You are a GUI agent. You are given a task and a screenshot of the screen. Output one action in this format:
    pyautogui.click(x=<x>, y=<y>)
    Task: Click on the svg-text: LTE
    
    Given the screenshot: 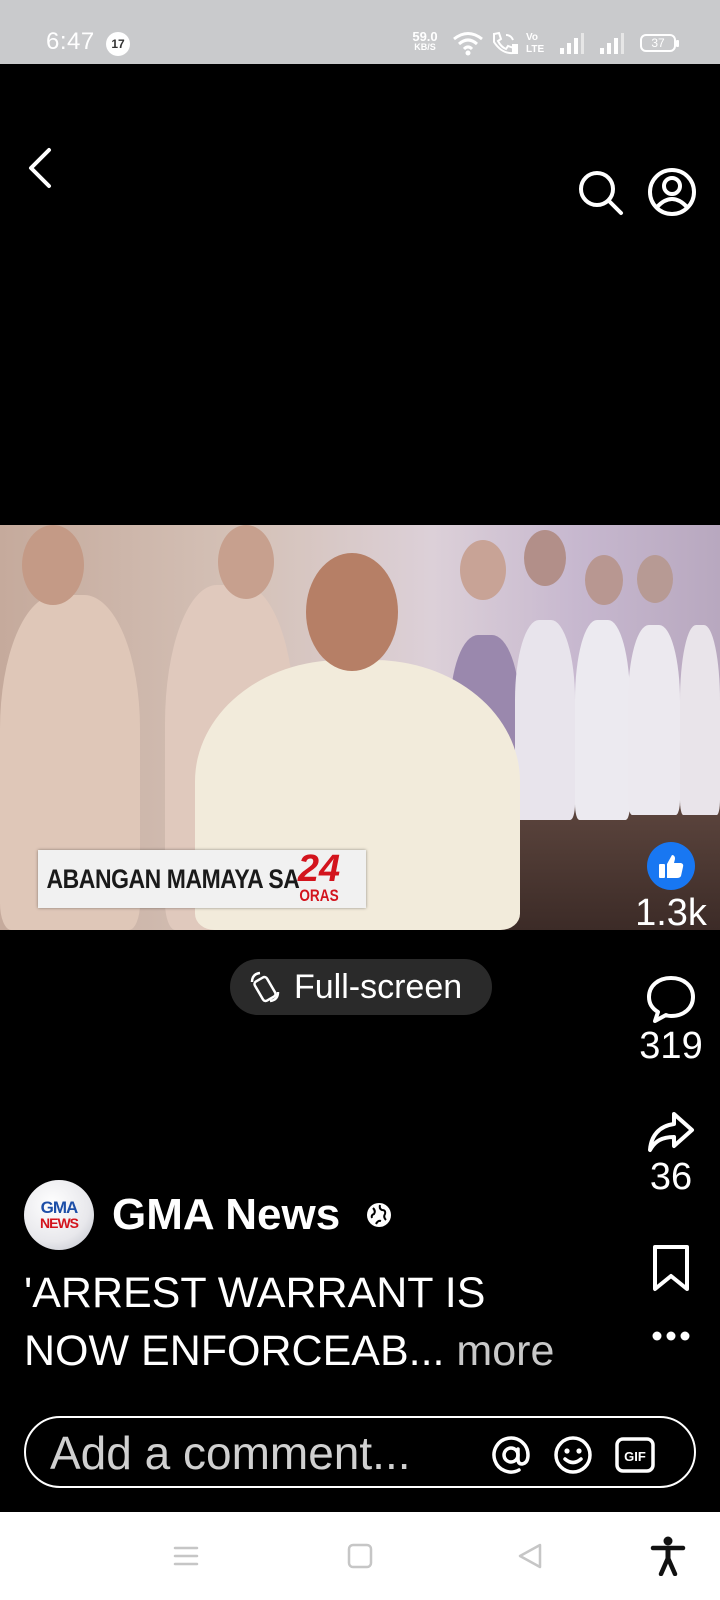 What is the action you would take?
    pyautogui.click(x=535, y=49)
    